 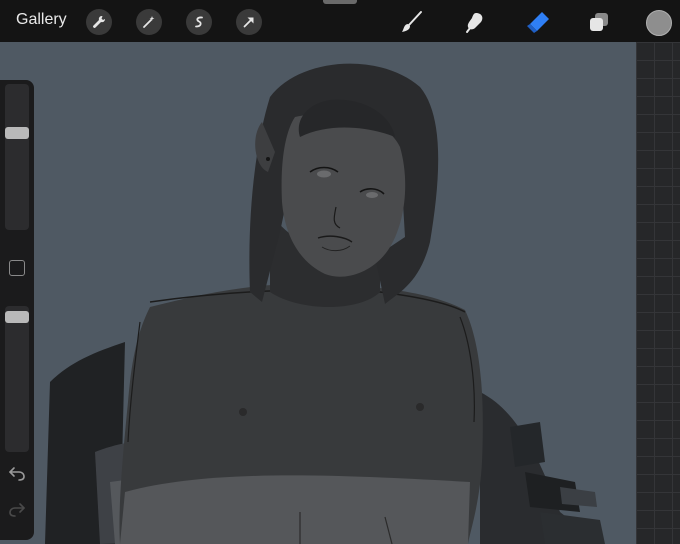 I want to click on color-picker-button, so click(x=659, y=23).